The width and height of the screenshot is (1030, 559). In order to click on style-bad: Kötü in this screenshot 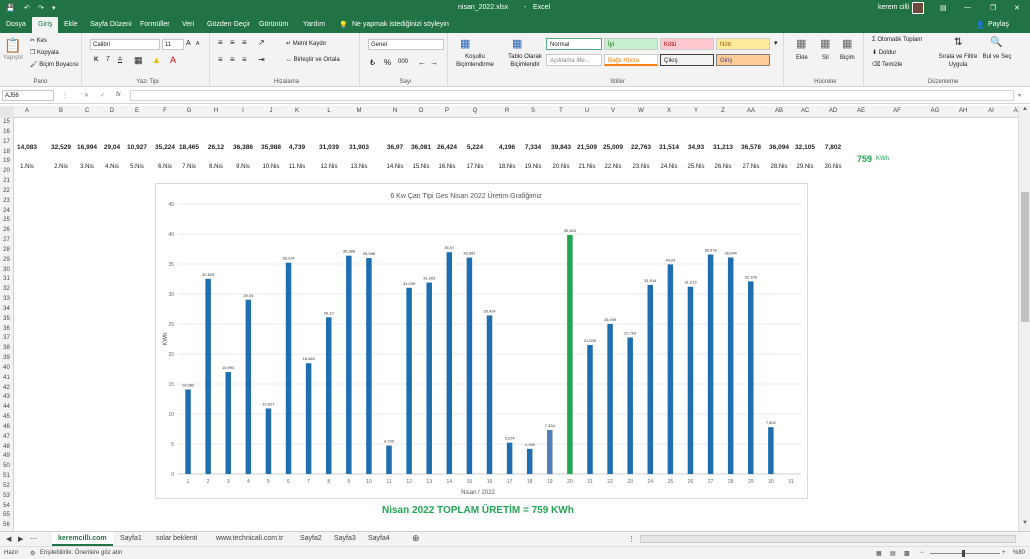, I will do `click(687, 44)`.